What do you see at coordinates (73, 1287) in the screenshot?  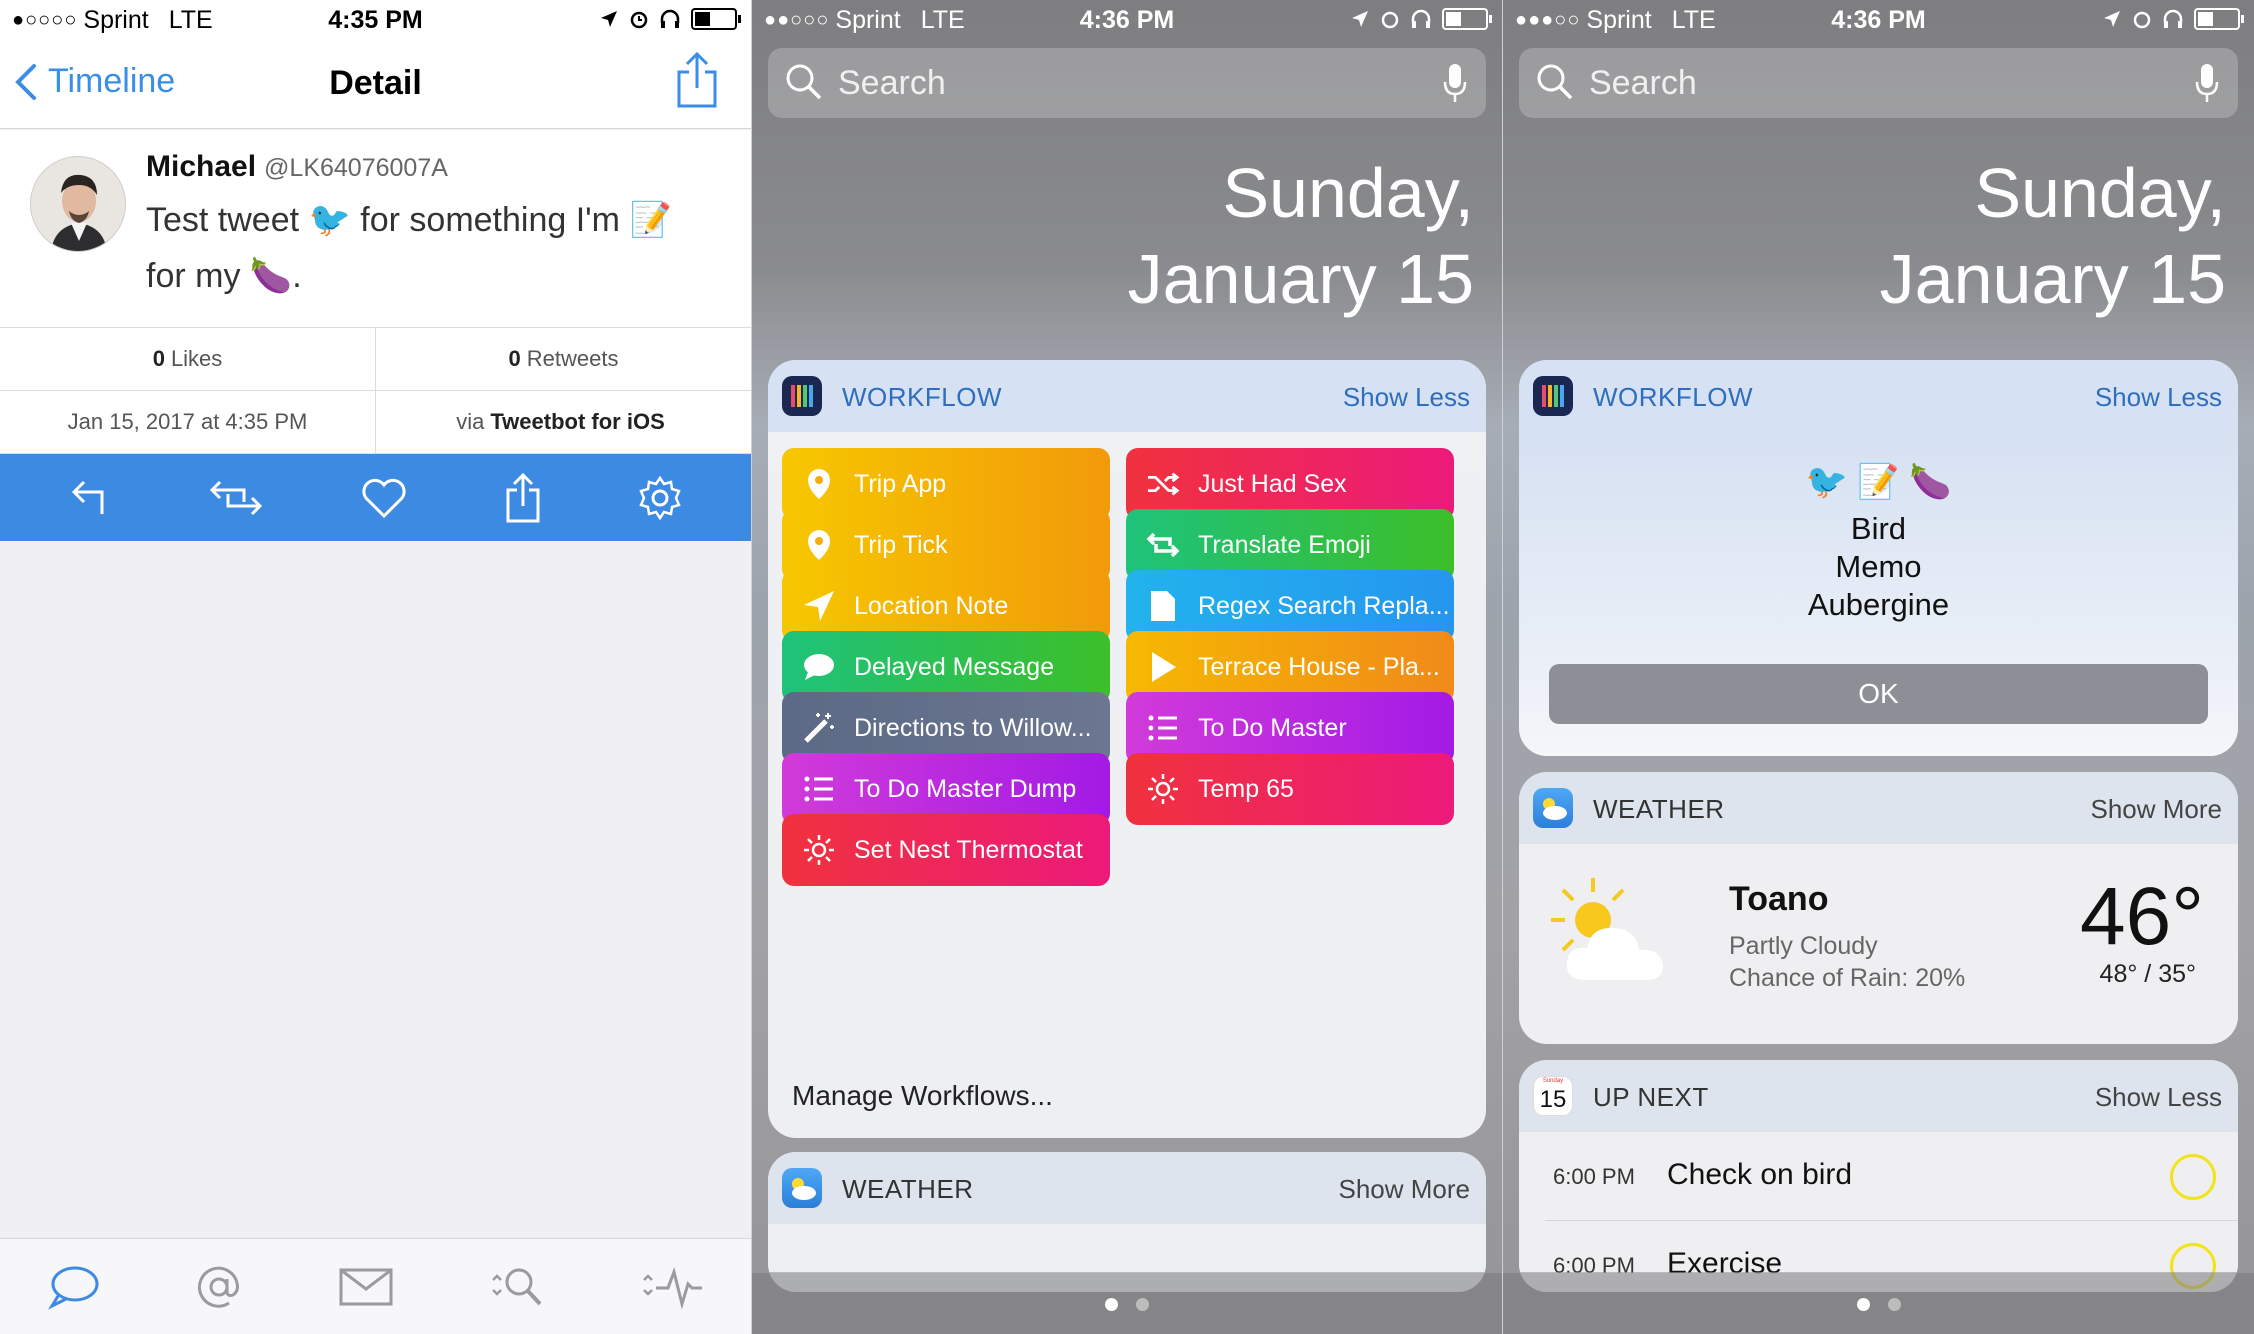 I see `timeline-tab-icon` at bounding box center [73, 1287].